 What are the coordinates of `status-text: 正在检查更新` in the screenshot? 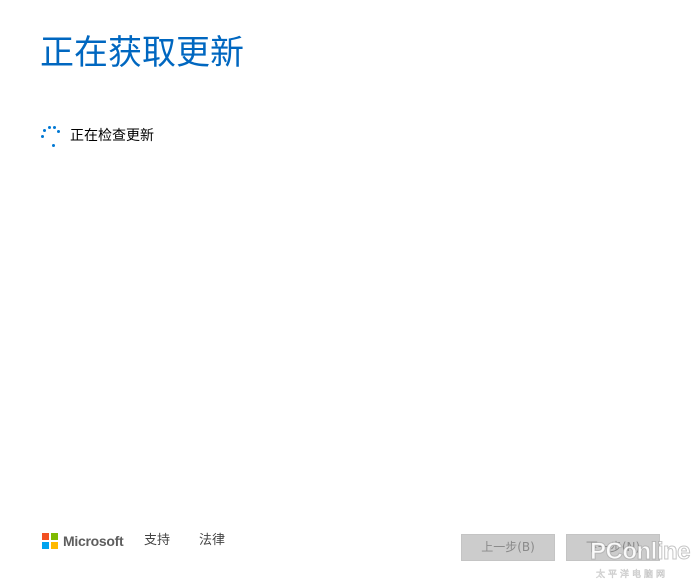 It's located at (112, 136).